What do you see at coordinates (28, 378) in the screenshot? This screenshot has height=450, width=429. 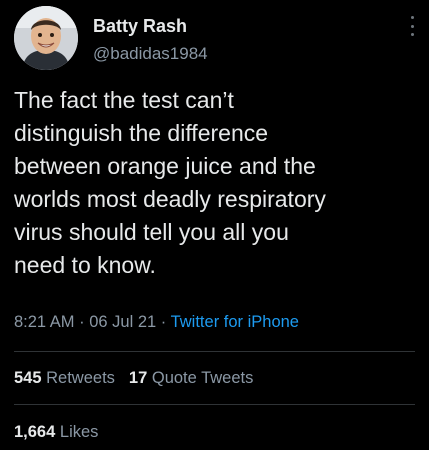 I see `retweets-count: 545` at bounding box center [28, 378].